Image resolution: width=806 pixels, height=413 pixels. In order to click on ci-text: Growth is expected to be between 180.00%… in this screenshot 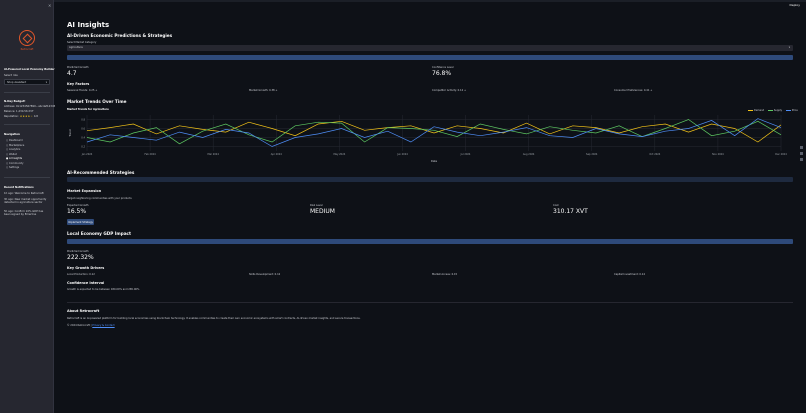, I will do `click(103, 289)`.